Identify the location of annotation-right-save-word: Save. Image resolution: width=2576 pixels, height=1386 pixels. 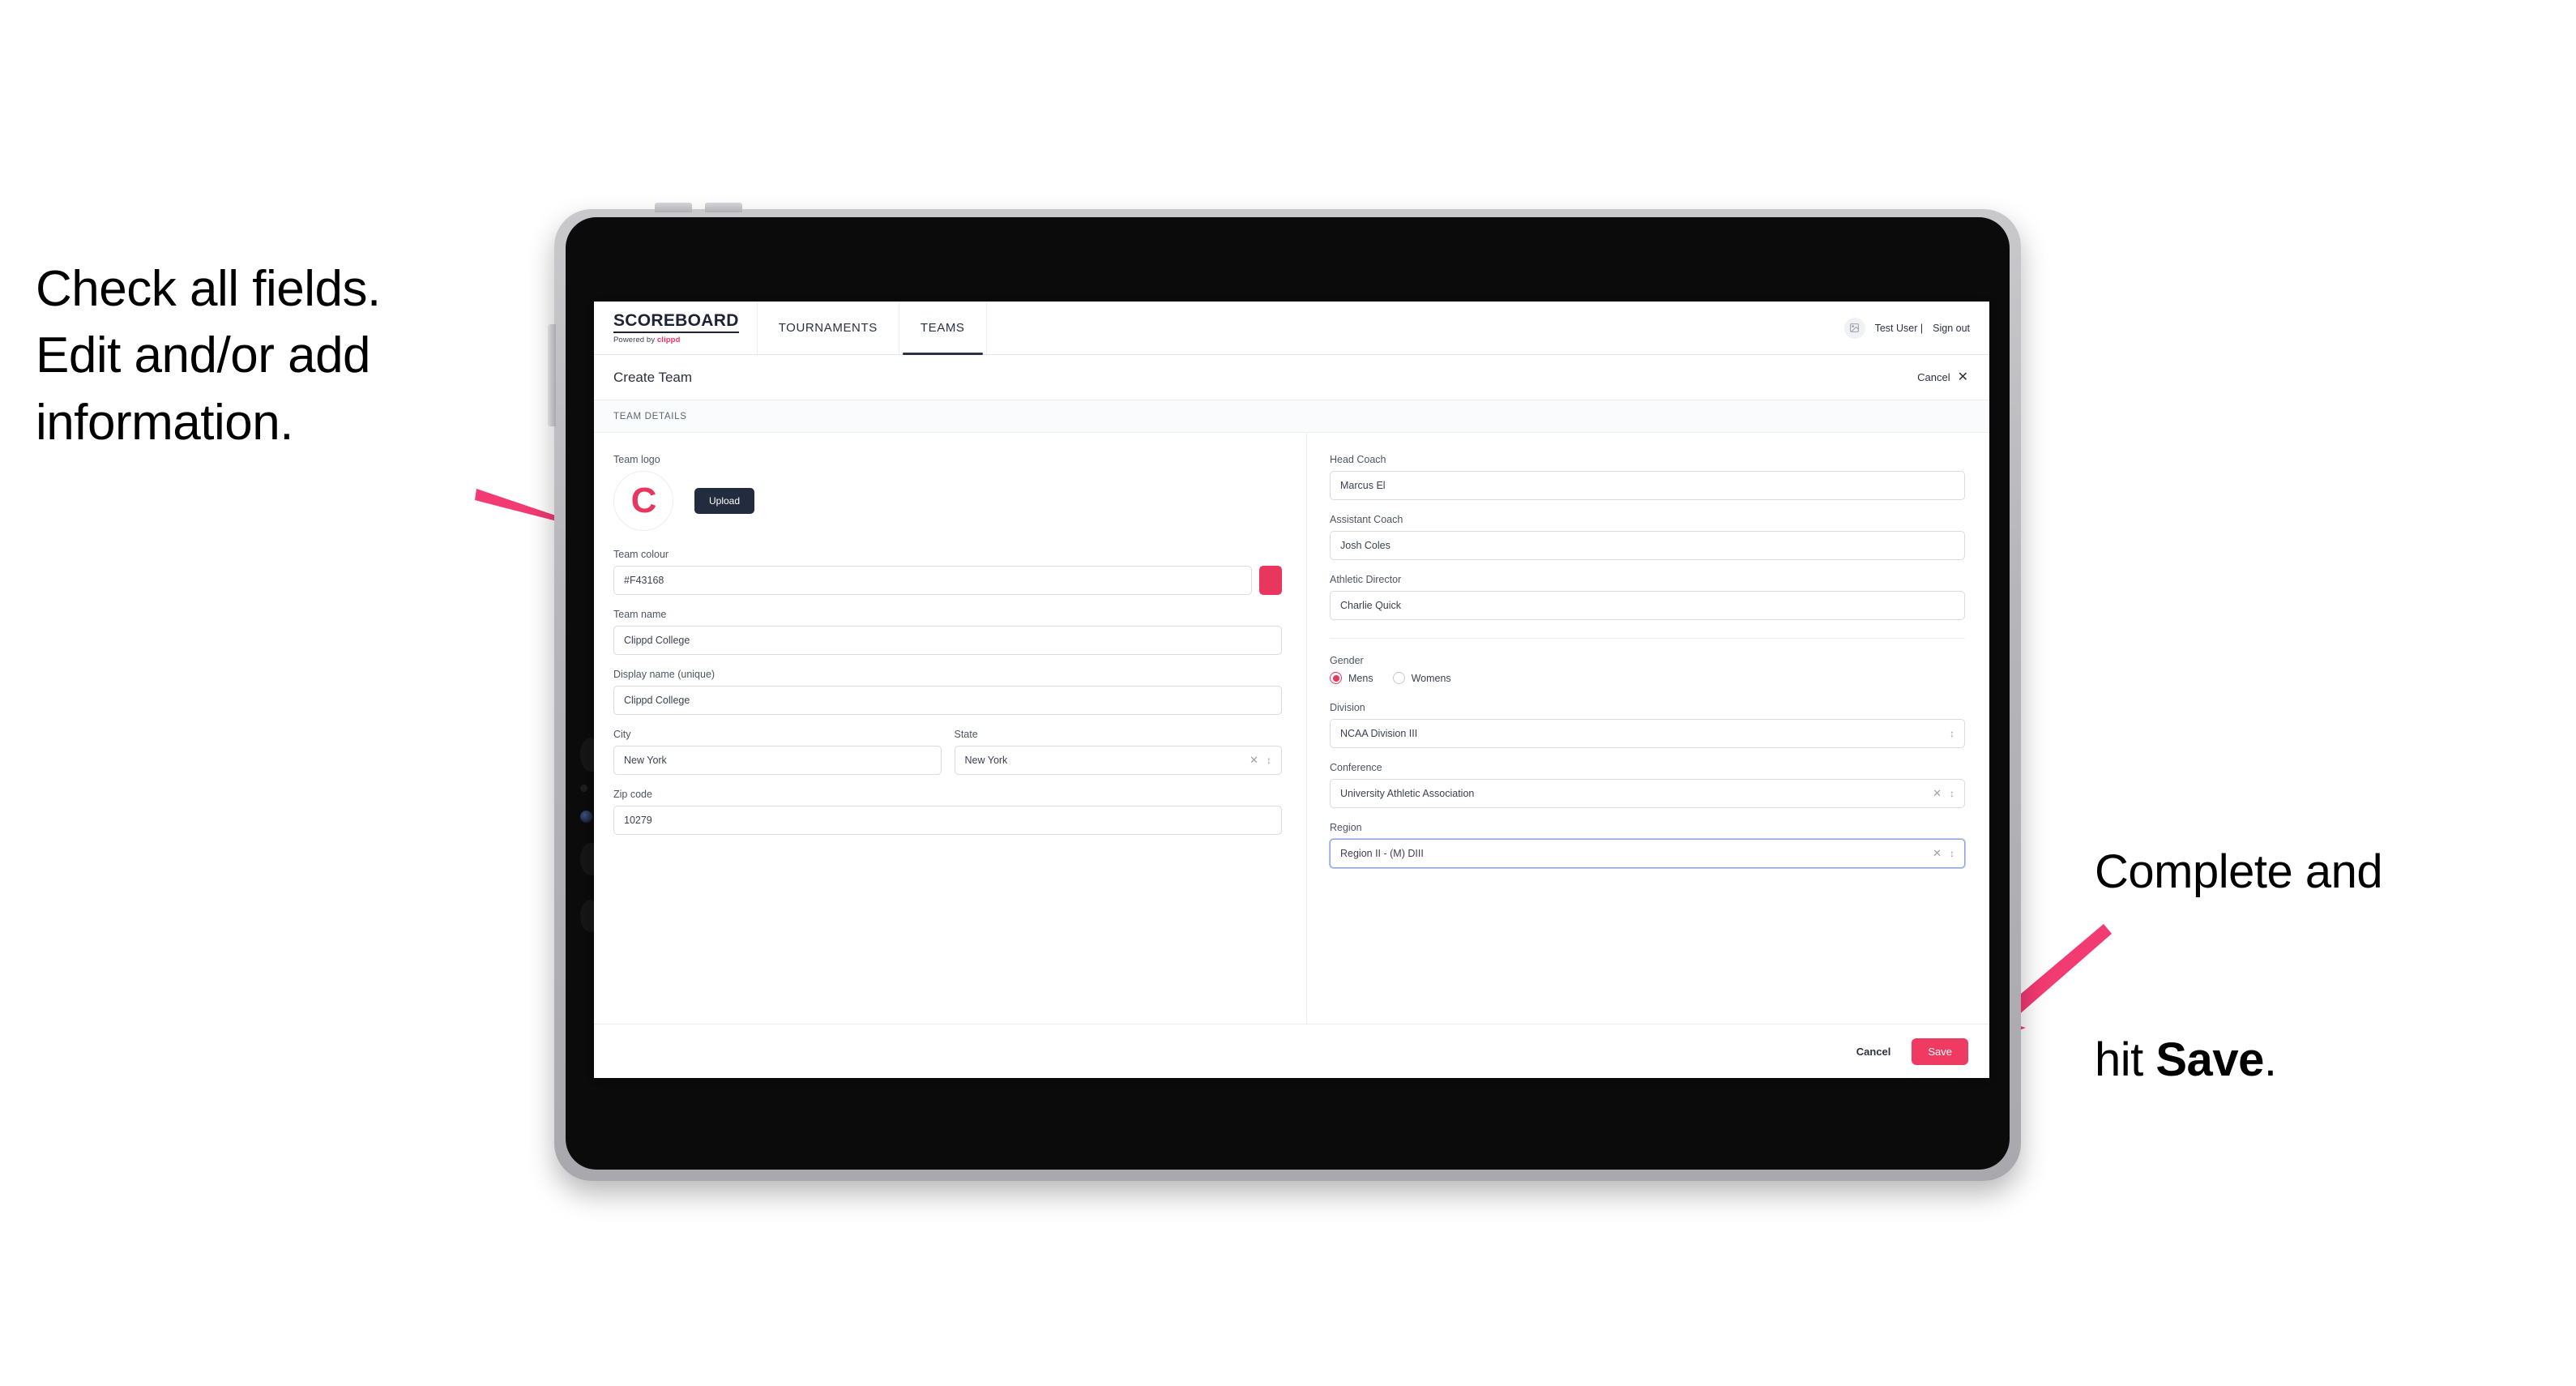
(2209, 1059).